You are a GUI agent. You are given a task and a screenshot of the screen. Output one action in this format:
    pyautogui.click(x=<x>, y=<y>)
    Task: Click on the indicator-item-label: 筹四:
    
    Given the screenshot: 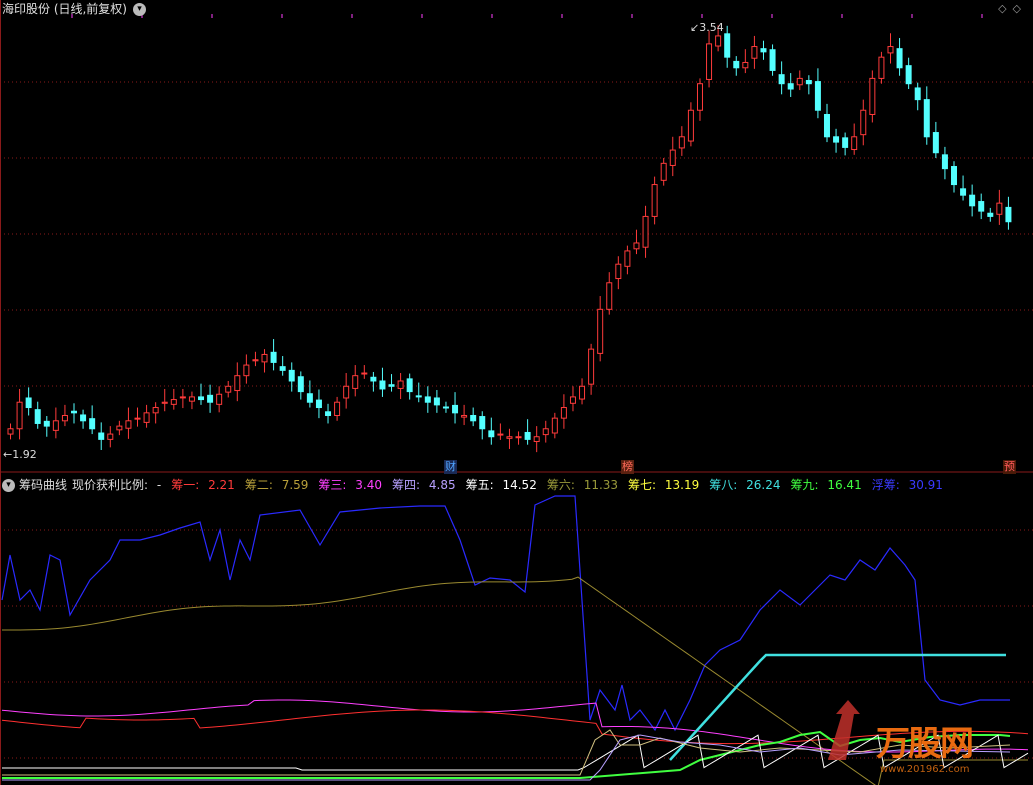 What is the action you would take?
    pyautogui.click(x=406, y=485)
    